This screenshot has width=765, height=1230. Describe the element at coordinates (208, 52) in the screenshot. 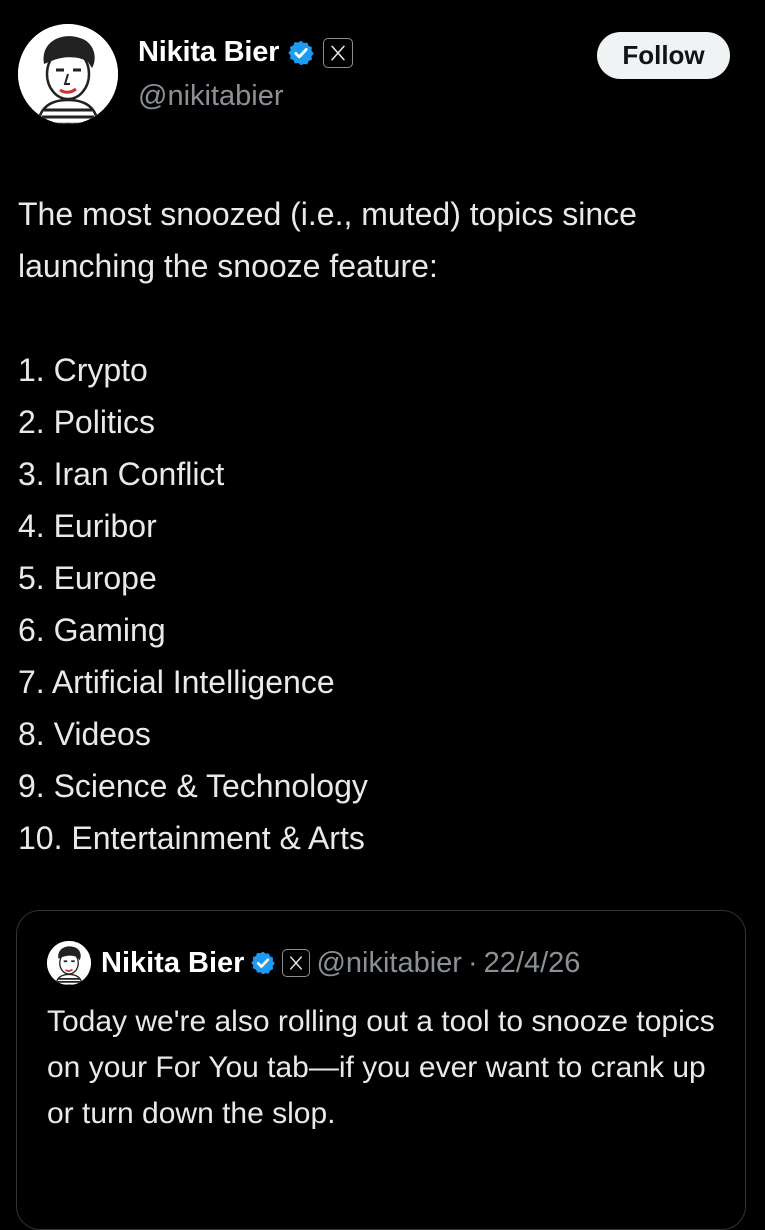

I see `author-name: Nikita Bier` at that location.